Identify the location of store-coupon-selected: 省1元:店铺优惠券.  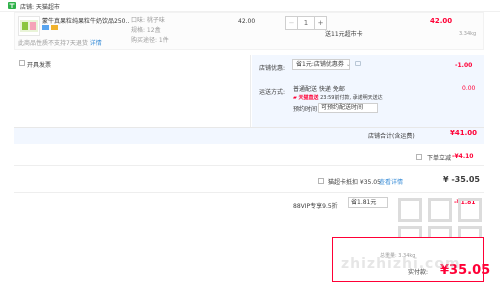
(320, 64).